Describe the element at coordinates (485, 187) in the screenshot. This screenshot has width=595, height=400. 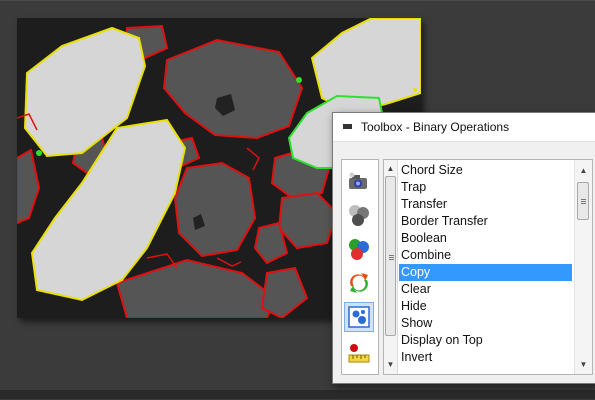
I see `list-item-trap: Trap` at that location.